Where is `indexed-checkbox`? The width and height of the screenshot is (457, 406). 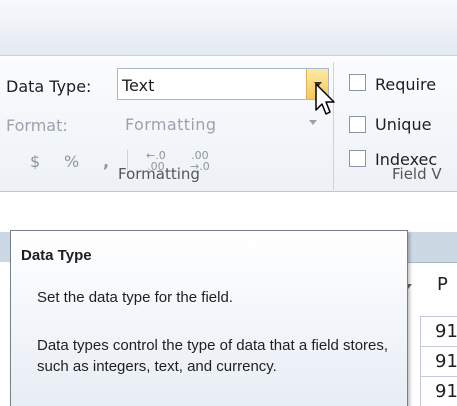 indexed-checkbox is located at coordinates (357, 158).